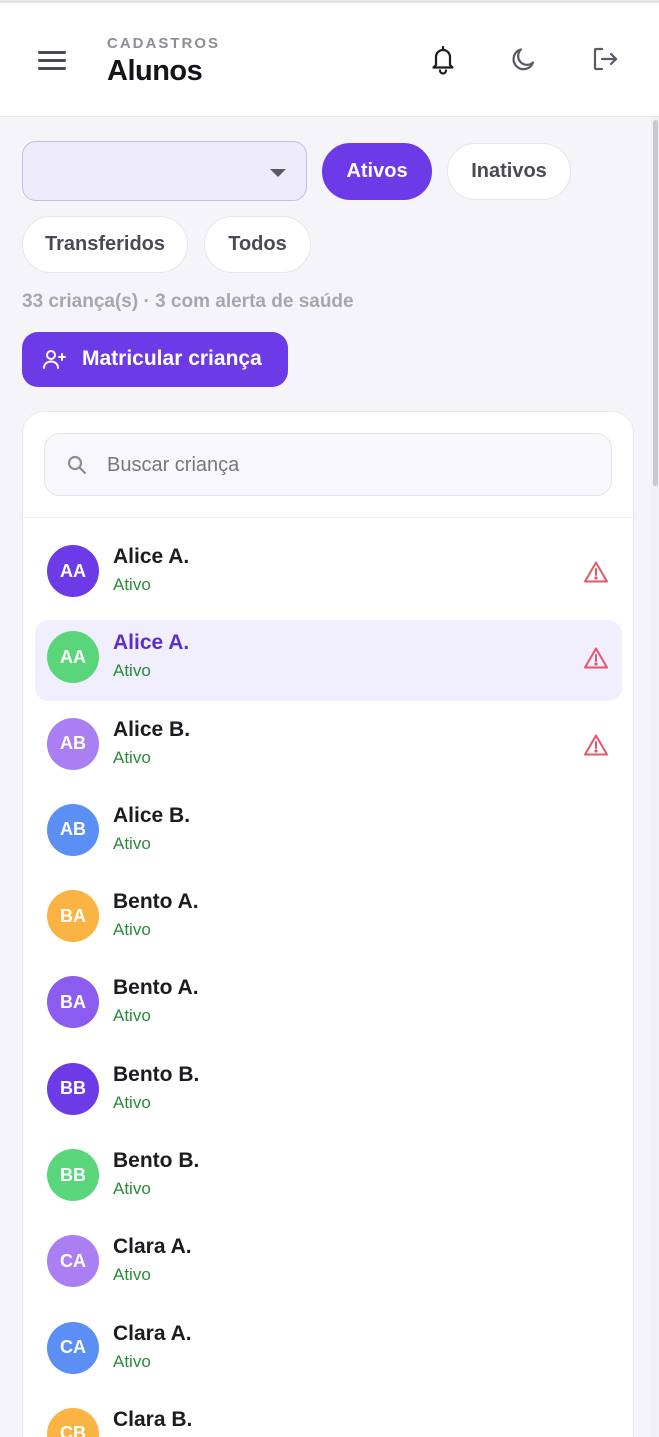 The width and height of the screenshot is (659, 1437). Describe the element at coordinates (352, 465) in the screenshot. I see `search-input` at that location.